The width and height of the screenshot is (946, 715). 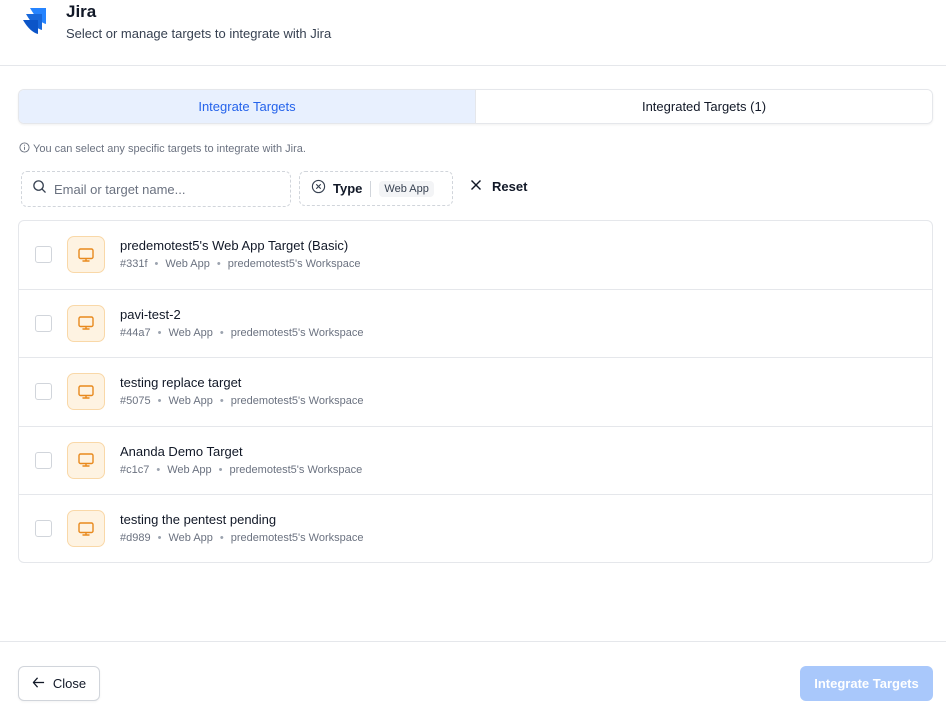 I want to click on integrate-targets-button: Integrate Targets, so click(x=866, y=683).